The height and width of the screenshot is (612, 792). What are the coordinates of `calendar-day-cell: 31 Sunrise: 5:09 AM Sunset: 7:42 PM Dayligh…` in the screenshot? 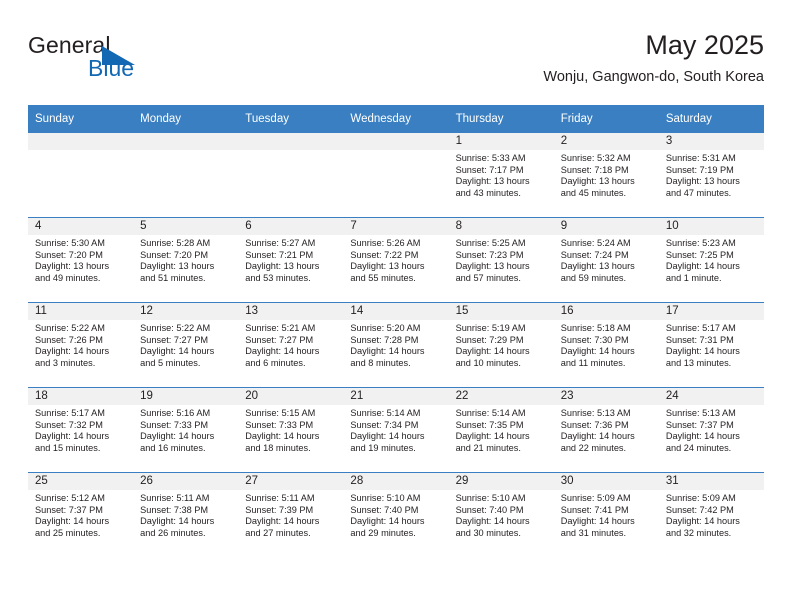 It's located at (711, 514).